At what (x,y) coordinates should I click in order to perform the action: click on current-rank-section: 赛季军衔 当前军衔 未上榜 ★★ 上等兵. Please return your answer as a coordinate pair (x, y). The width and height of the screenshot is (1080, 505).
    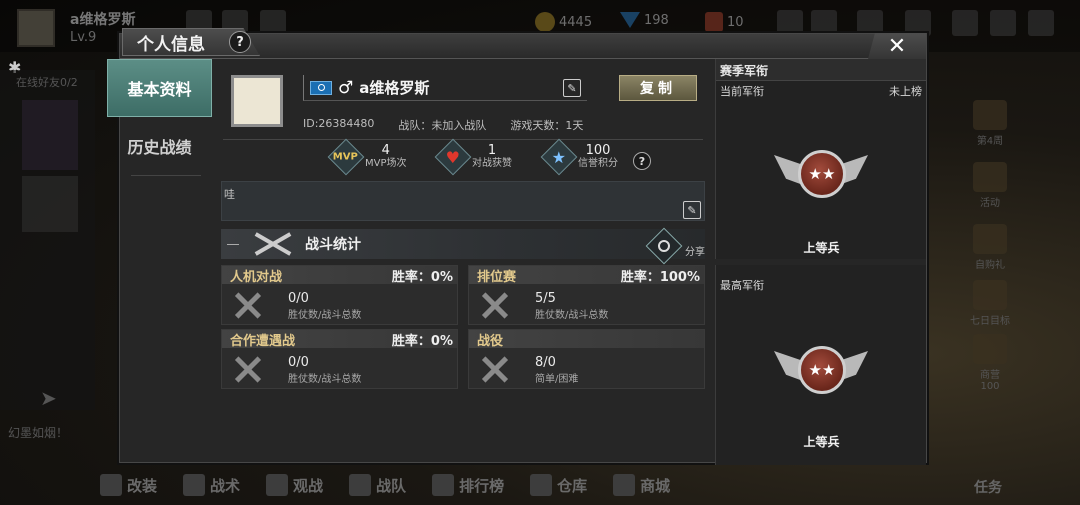
    Looking at the image, I should click on (820, 159).